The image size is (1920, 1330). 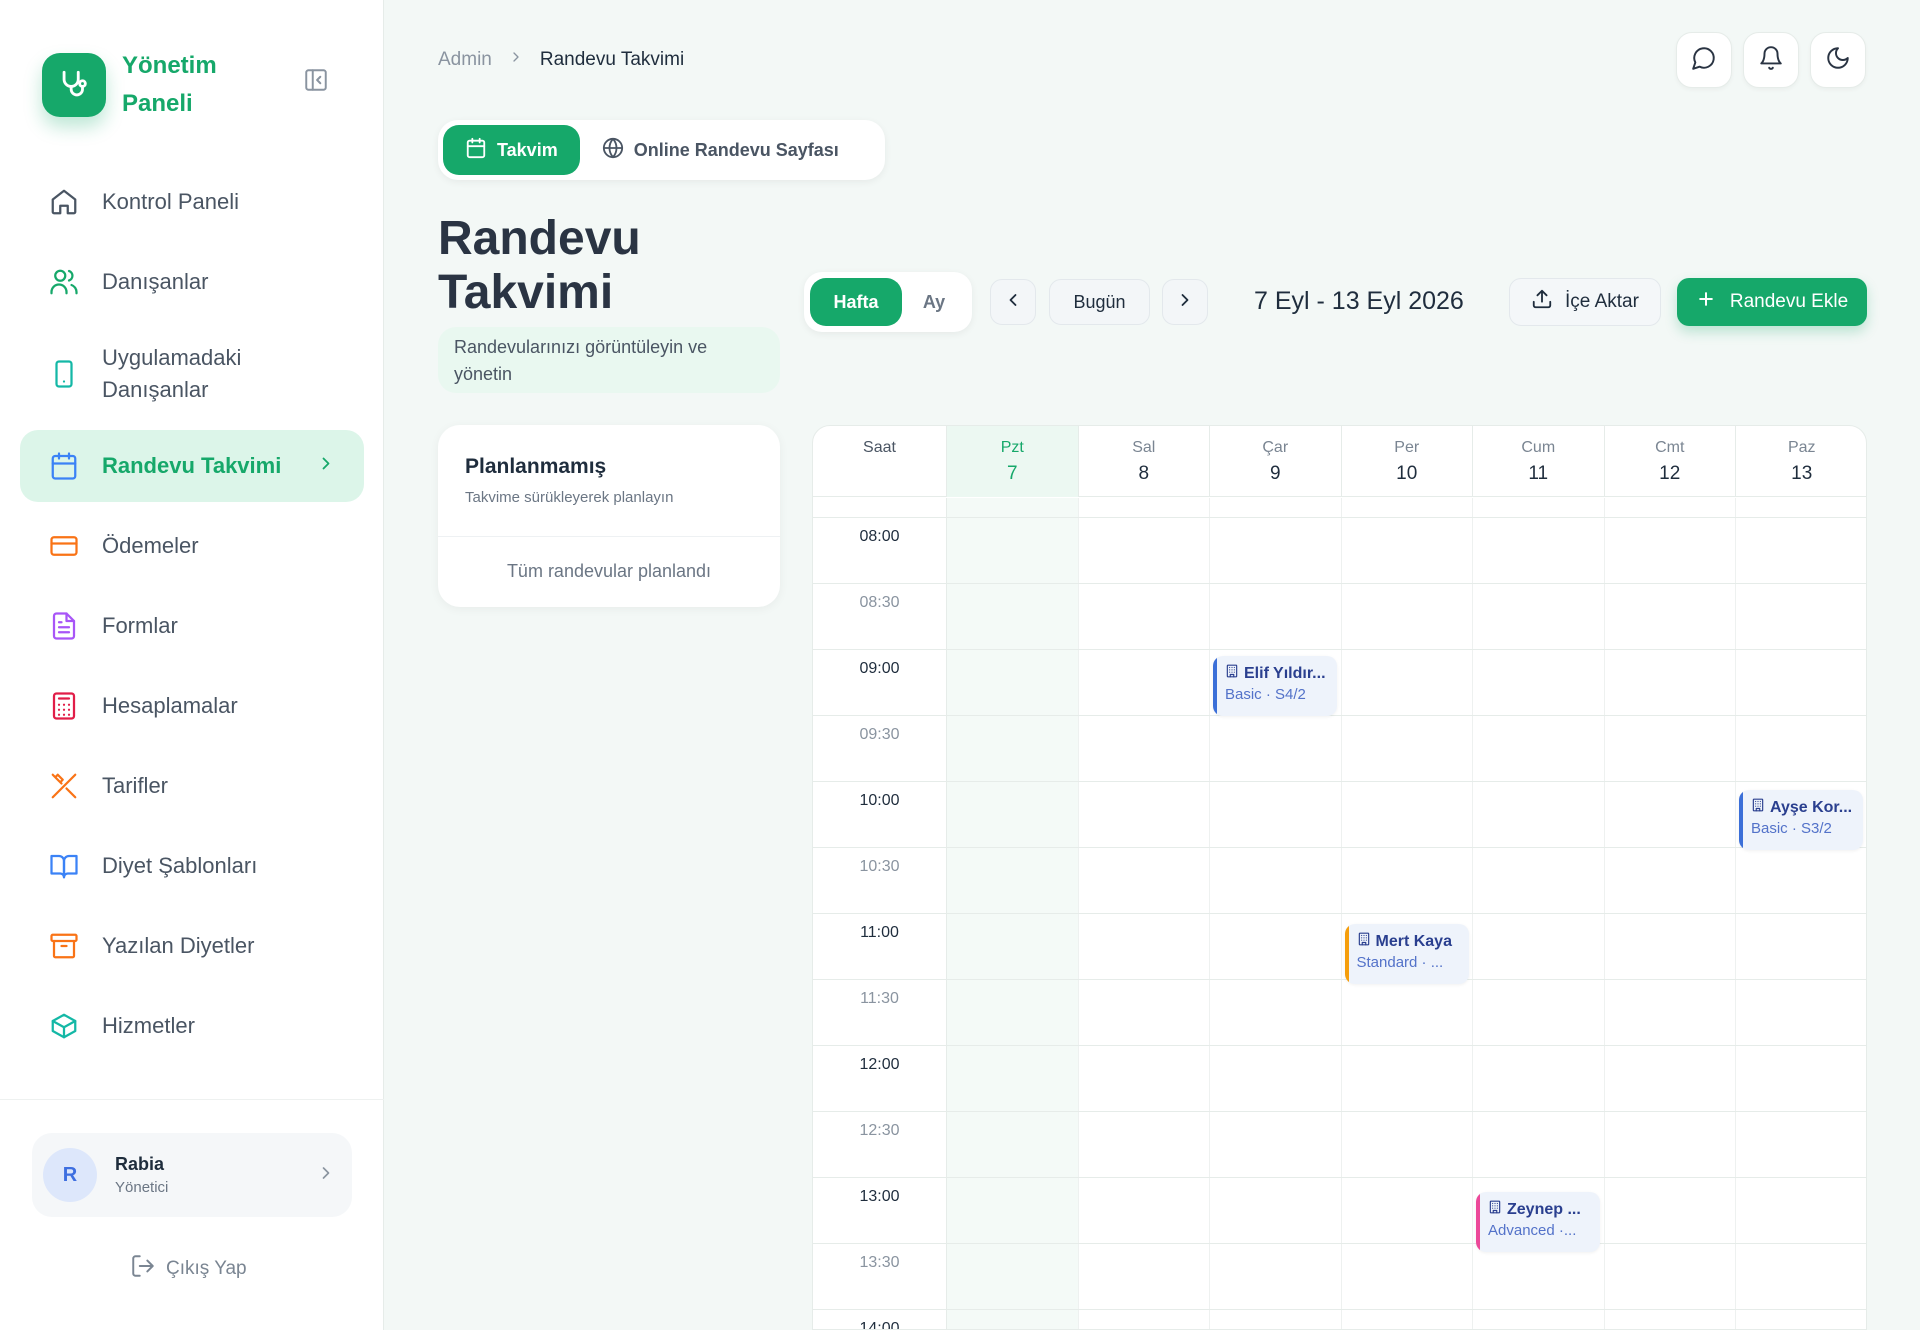 What do you see at coordinates (192, 282) in the screenshot?
I see `sidebar-item-danisanlar: Danışanlar` at bounding box center [192, 282].